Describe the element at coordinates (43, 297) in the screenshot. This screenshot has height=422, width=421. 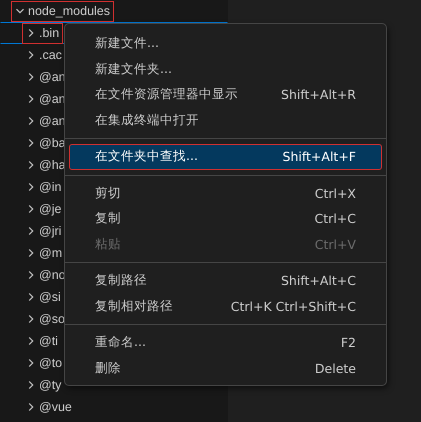
I see `tree-item-label: @si` at that location.